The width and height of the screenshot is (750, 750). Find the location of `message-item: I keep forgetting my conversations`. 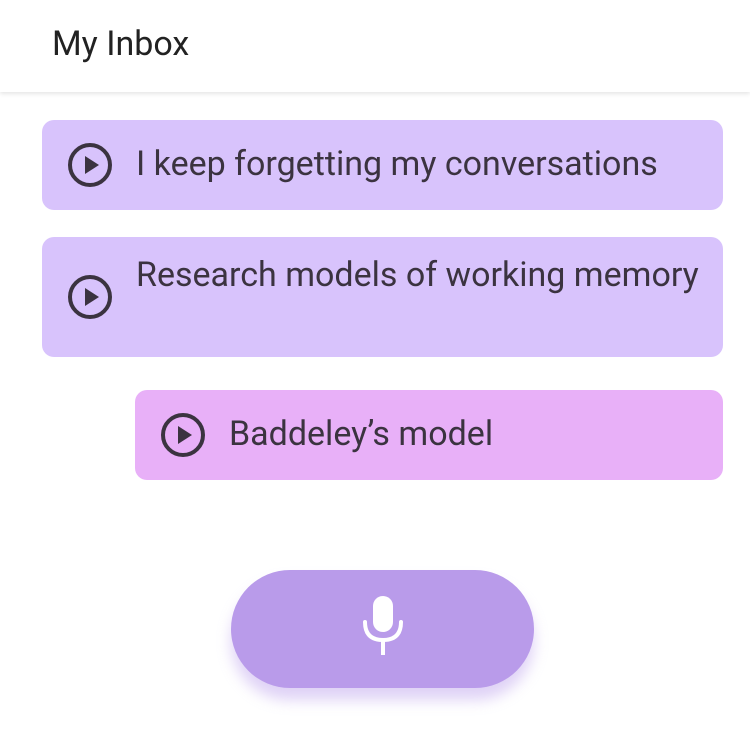

message-item: I keep forgetting my conversations is located at coordinates (382, 165).